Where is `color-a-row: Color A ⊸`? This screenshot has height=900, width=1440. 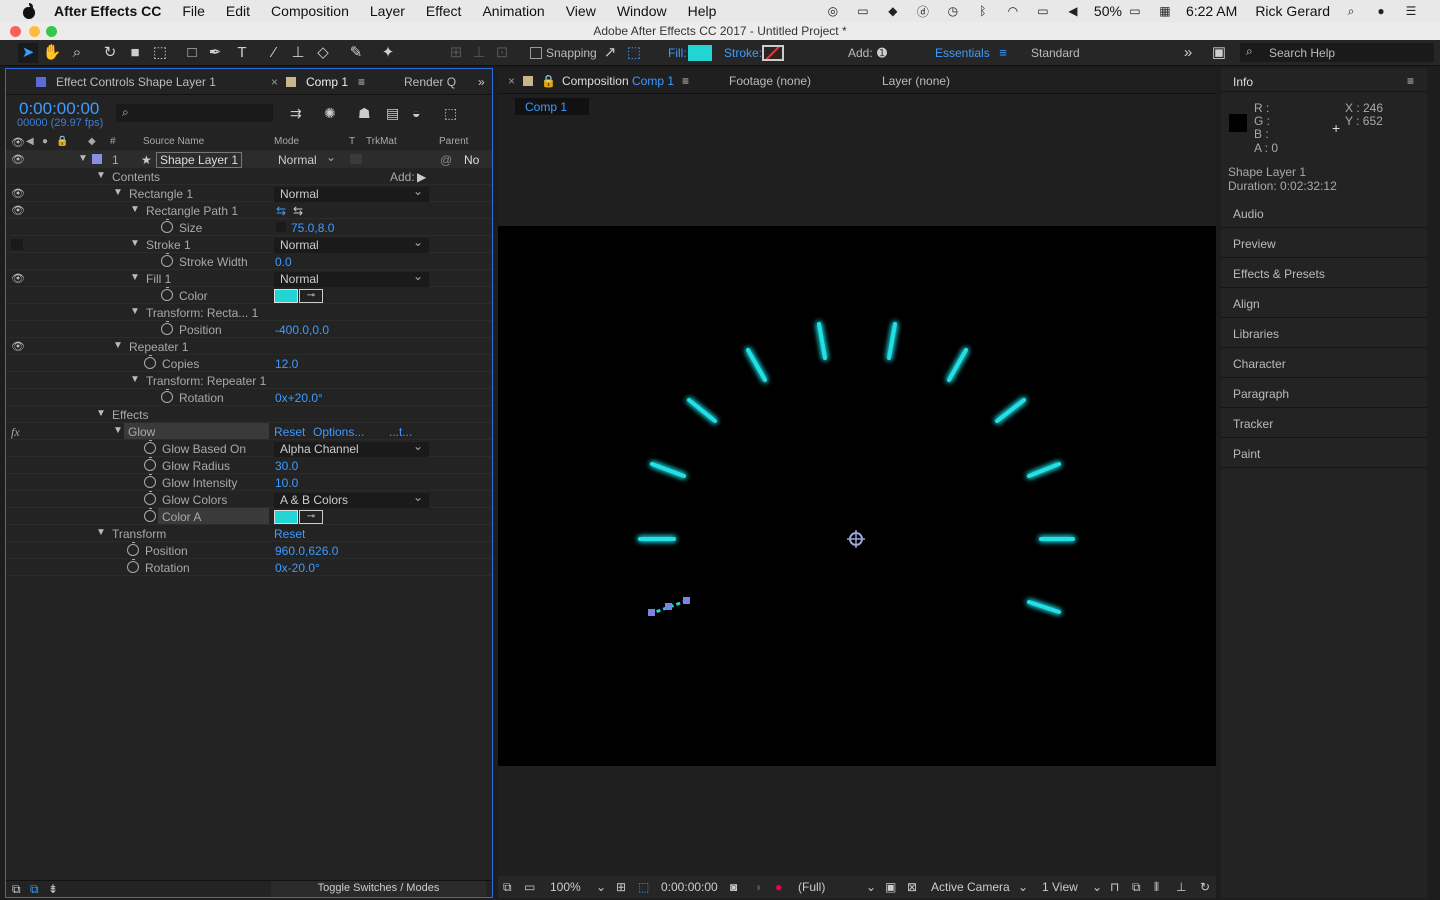
color-a-row: Color A ⊸ is located at coordinates (249, 516).